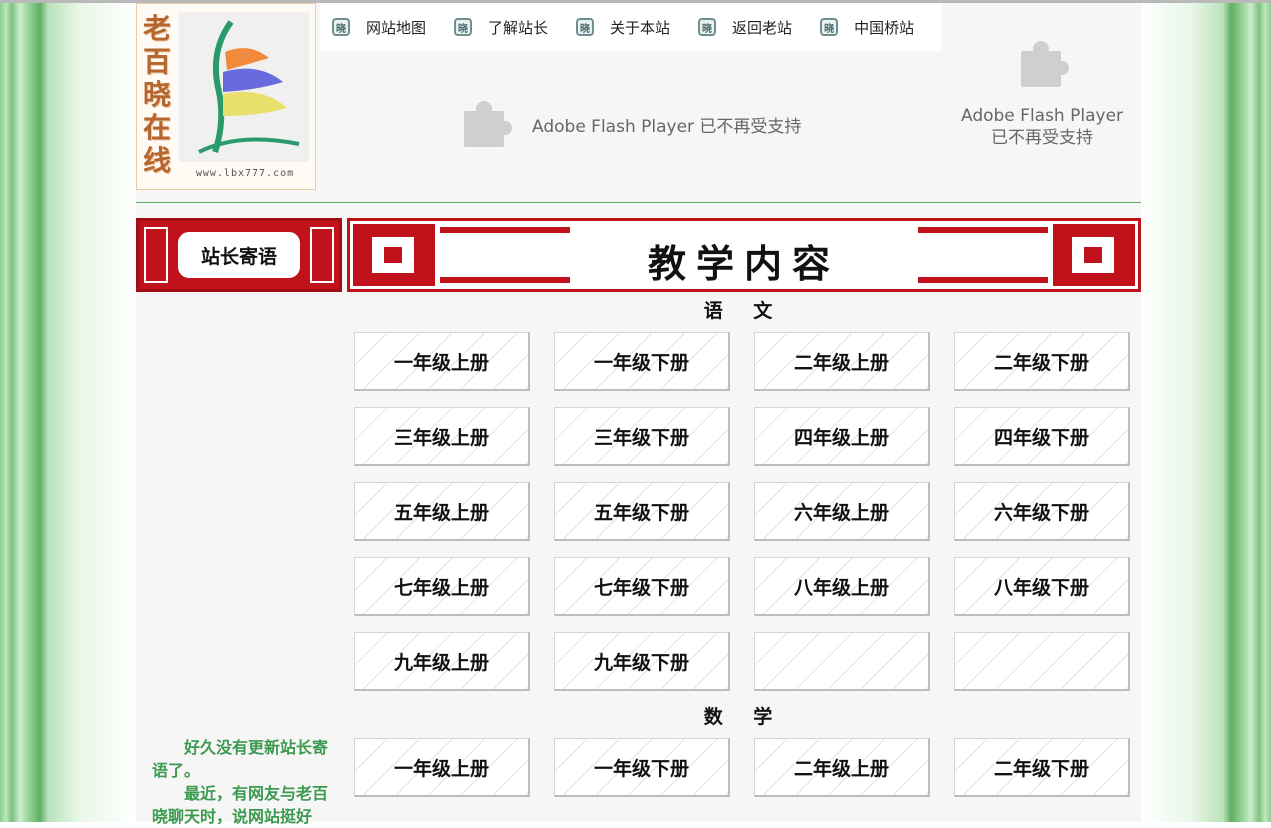 The image size is (1271, 828). I want to click on grade-button: 六年级上册, so click(842, 511).